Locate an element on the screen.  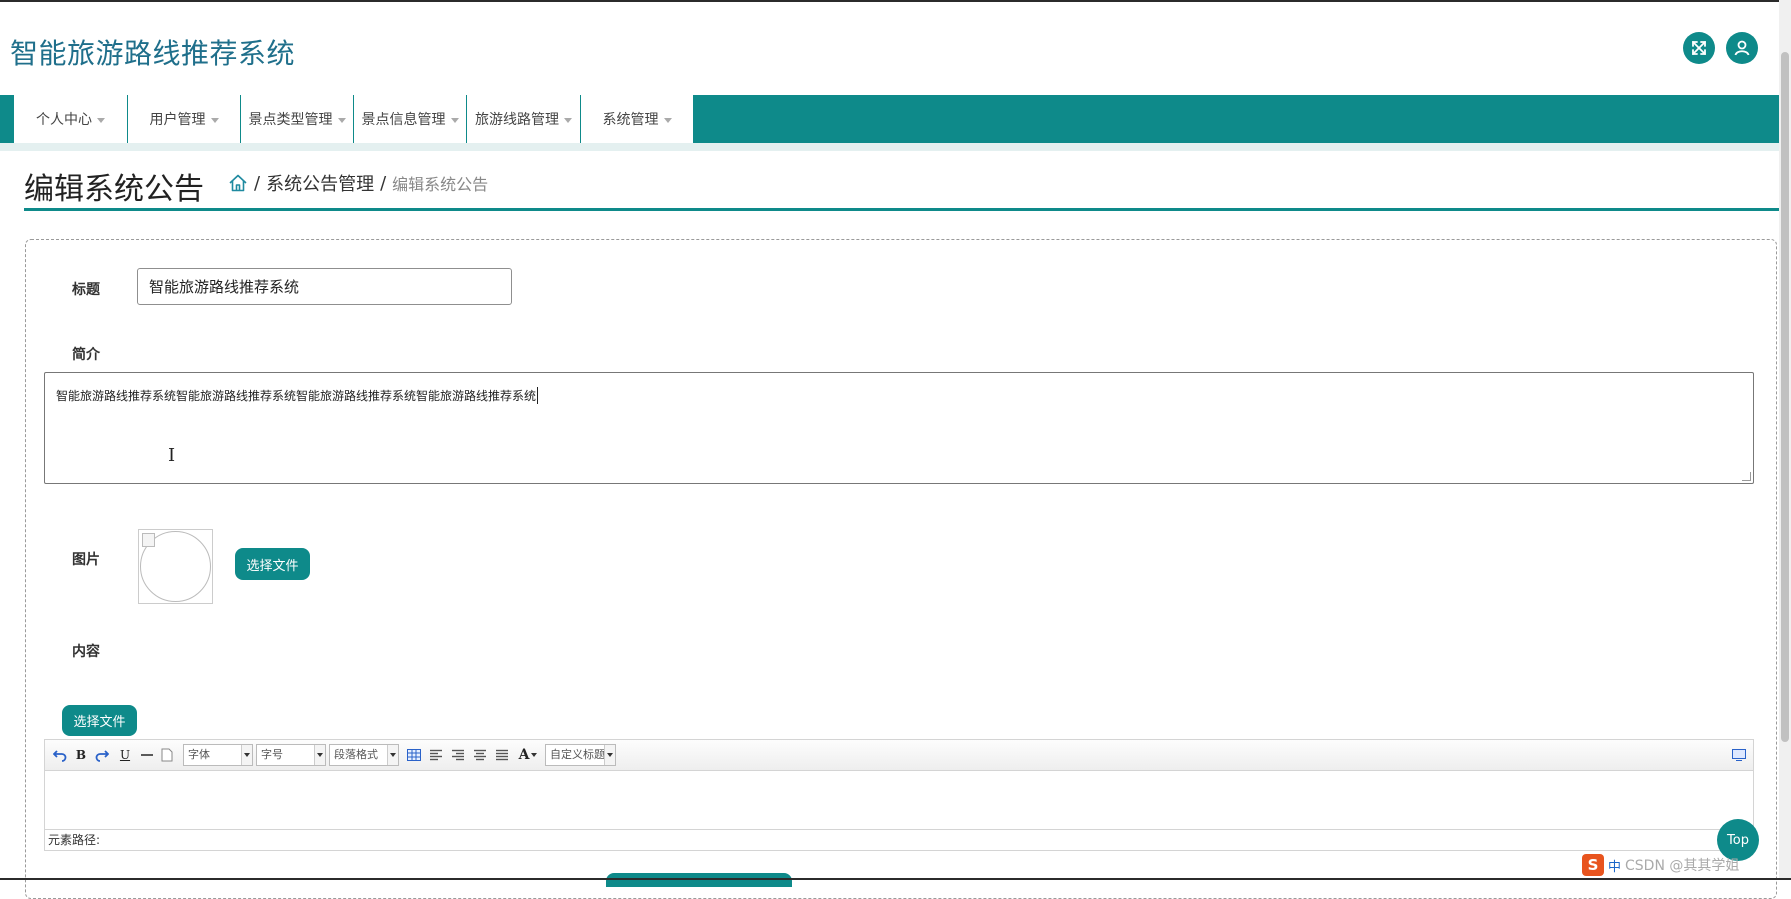
editor-element-path: 元素路径: is located at coordinates (899, 840).